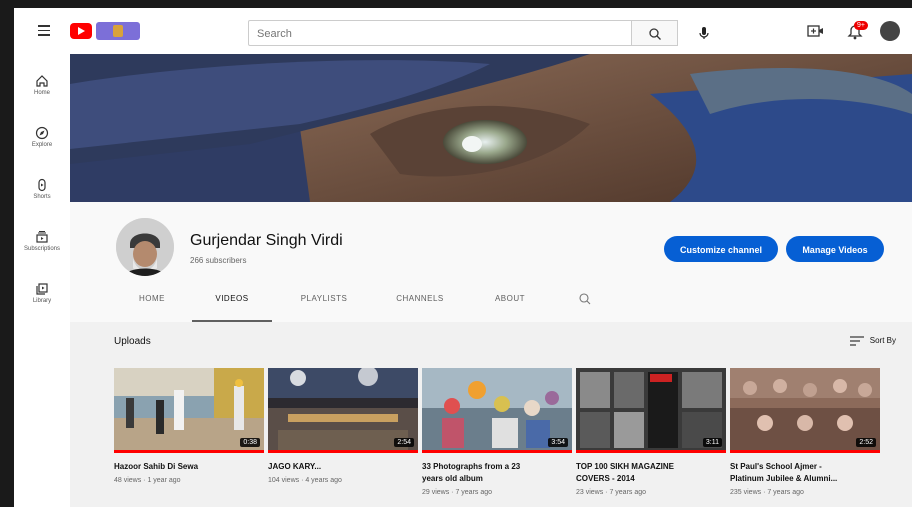  I want to click on top-bar: 9+, so click(463, 31).